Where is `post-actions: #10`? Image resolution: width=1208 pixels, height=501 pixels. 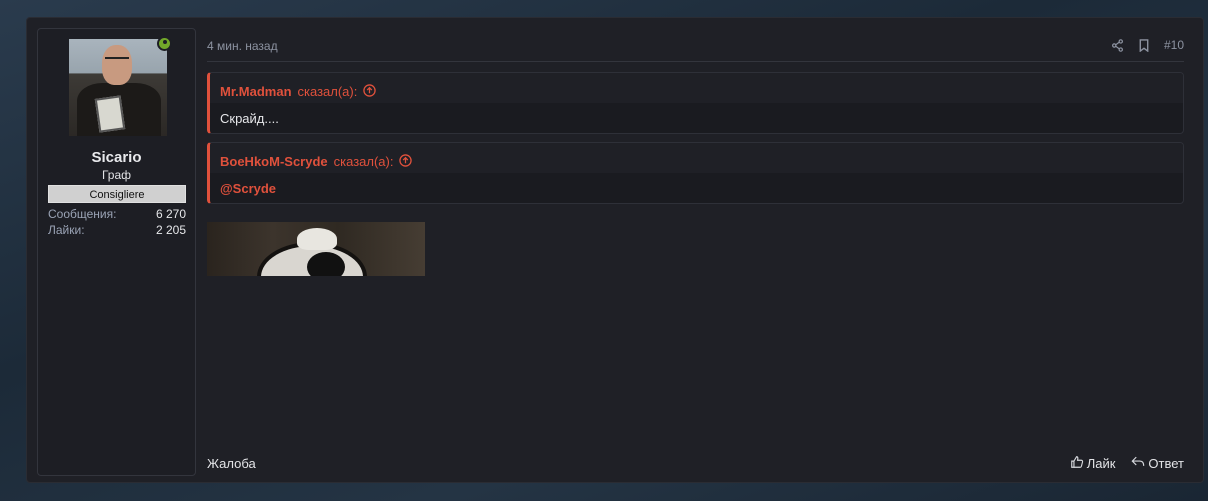 post-actions: #10 is located at coordinates (1147, 45).